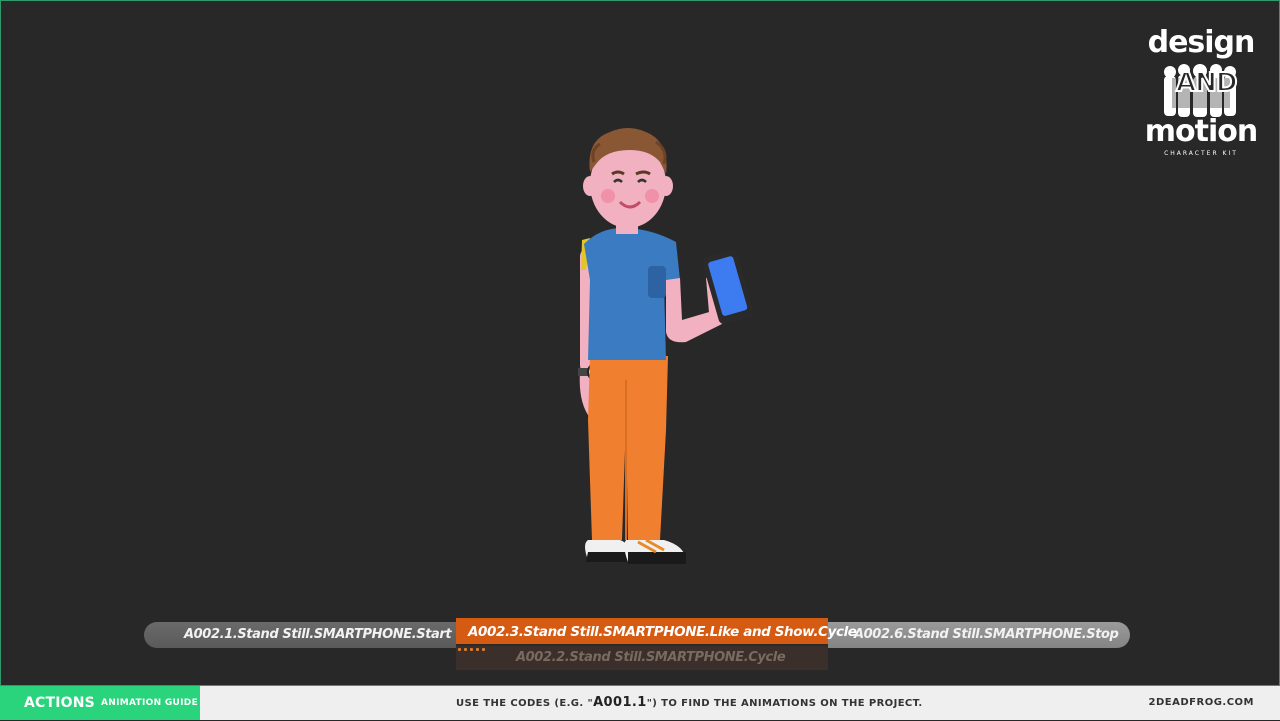  I want to click on logo-word-design: design, so click(1201, 42).